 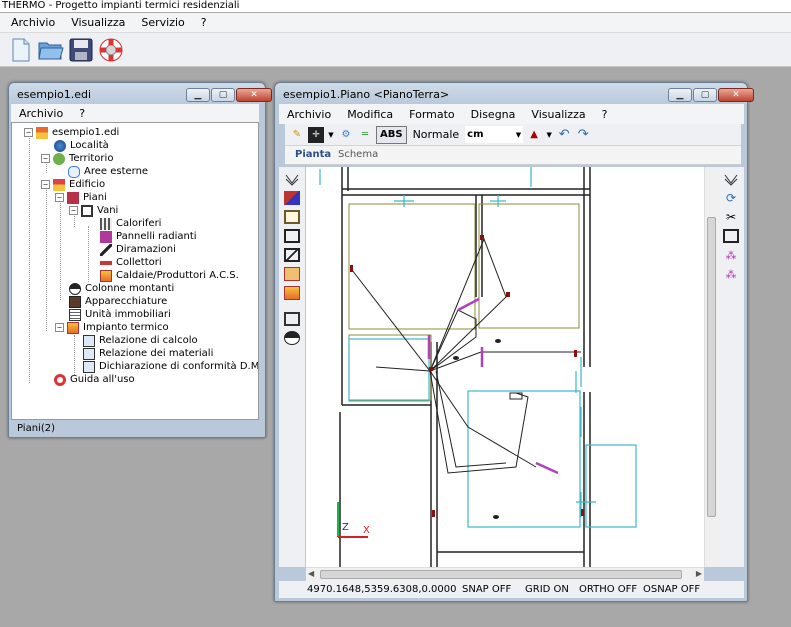 I want to click on area-polygon-icon, so click(x=74, y=171).